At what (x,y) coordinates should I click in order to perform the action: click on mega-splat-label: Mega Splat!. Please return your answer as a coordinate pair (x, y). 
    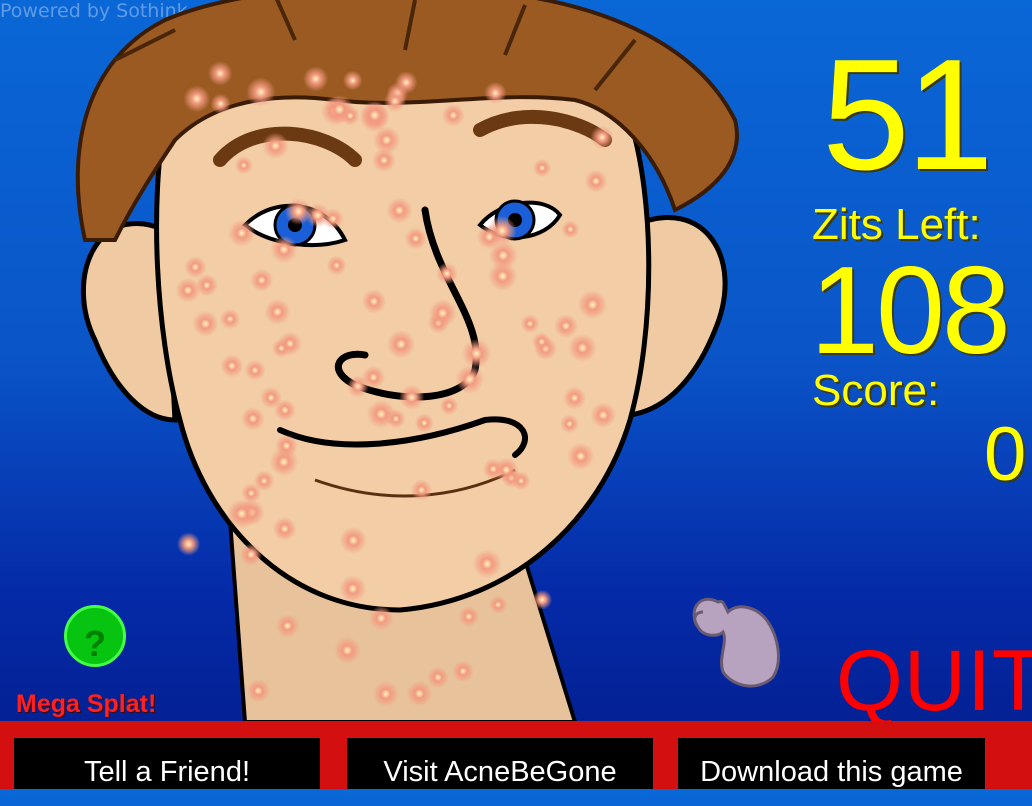
    Looking at the image, I should click on (86, 704).